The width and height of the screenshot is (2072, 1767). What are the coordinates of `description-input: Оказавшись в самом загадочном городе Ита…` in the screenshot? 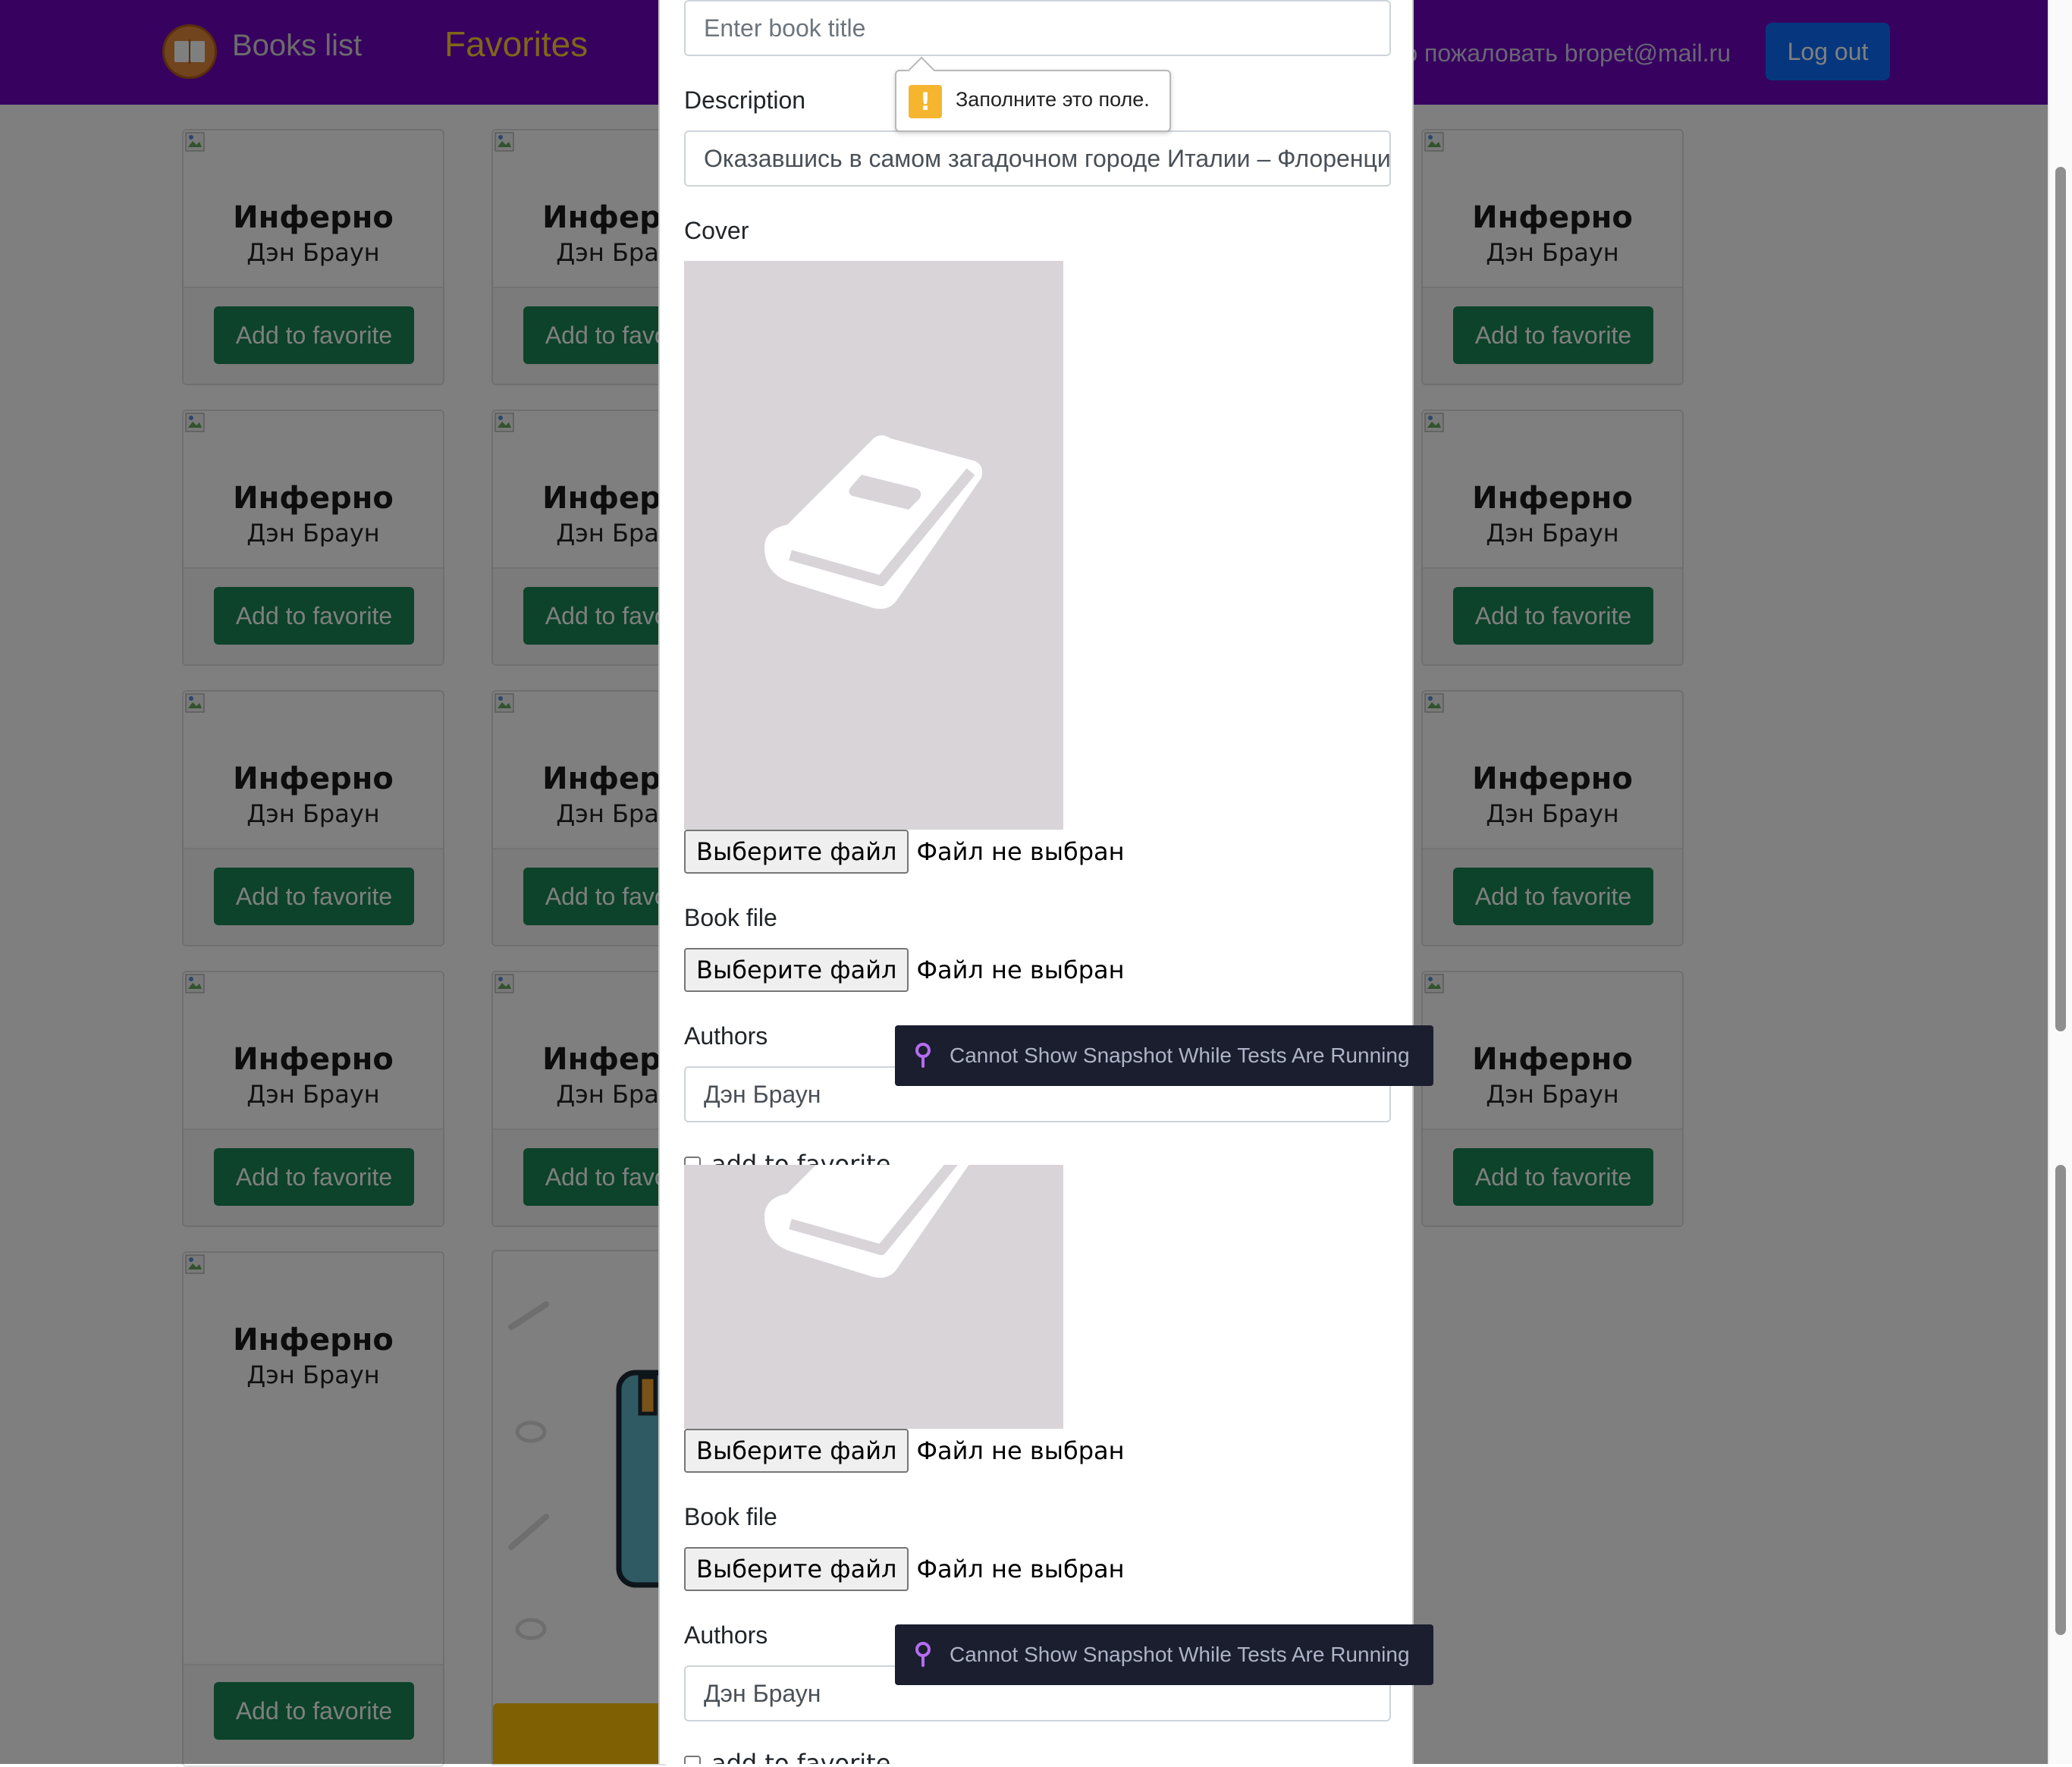 It's located at (1037, 159).